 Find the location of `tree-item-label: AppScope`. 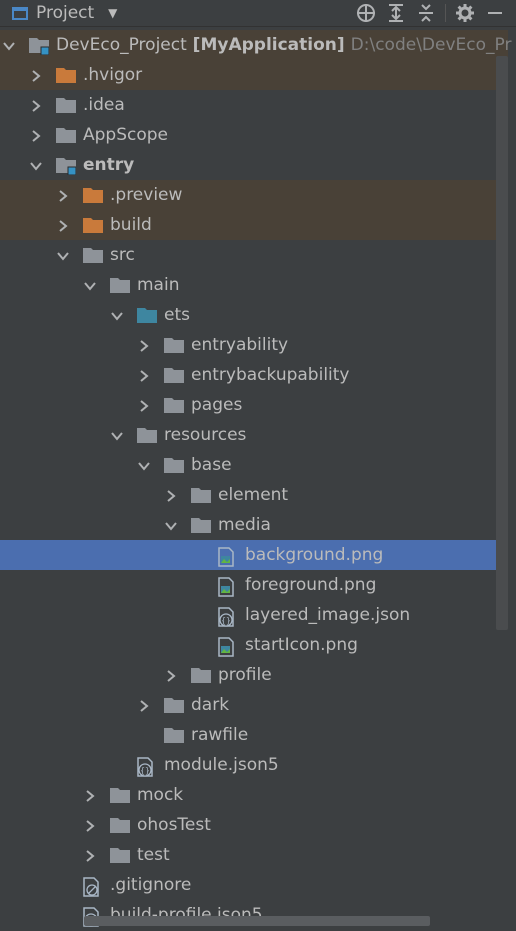

tree-item-label: AppScope is located at coordinates (125, 135).